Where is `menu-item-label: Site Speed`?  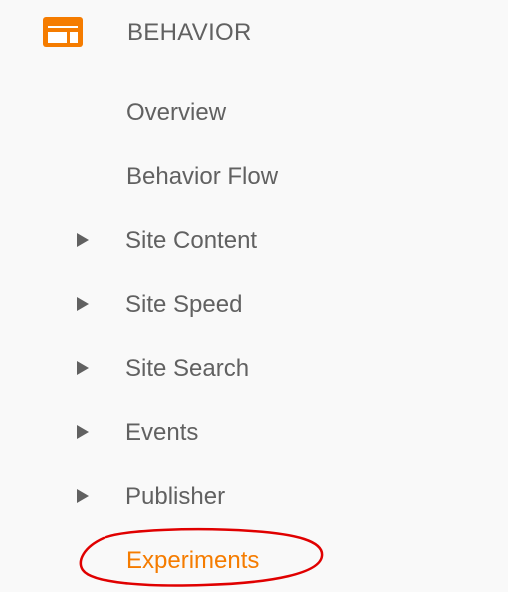 menu-item-label: Site Speed is located at coordinates (184, 304).